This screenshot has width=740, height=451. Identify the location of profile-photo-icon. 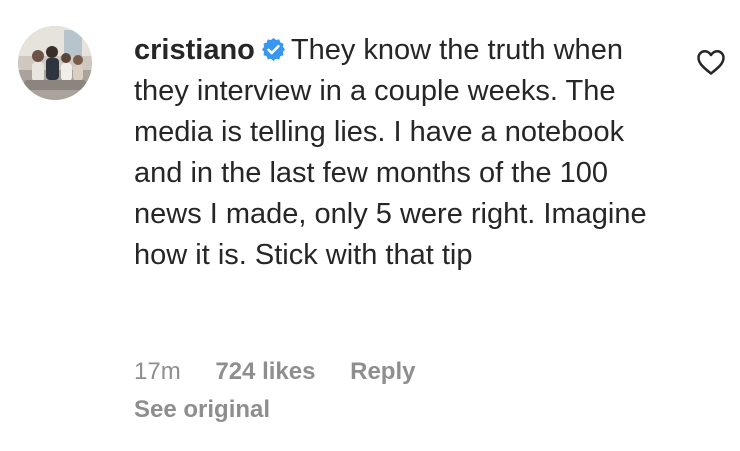
(55, 63).